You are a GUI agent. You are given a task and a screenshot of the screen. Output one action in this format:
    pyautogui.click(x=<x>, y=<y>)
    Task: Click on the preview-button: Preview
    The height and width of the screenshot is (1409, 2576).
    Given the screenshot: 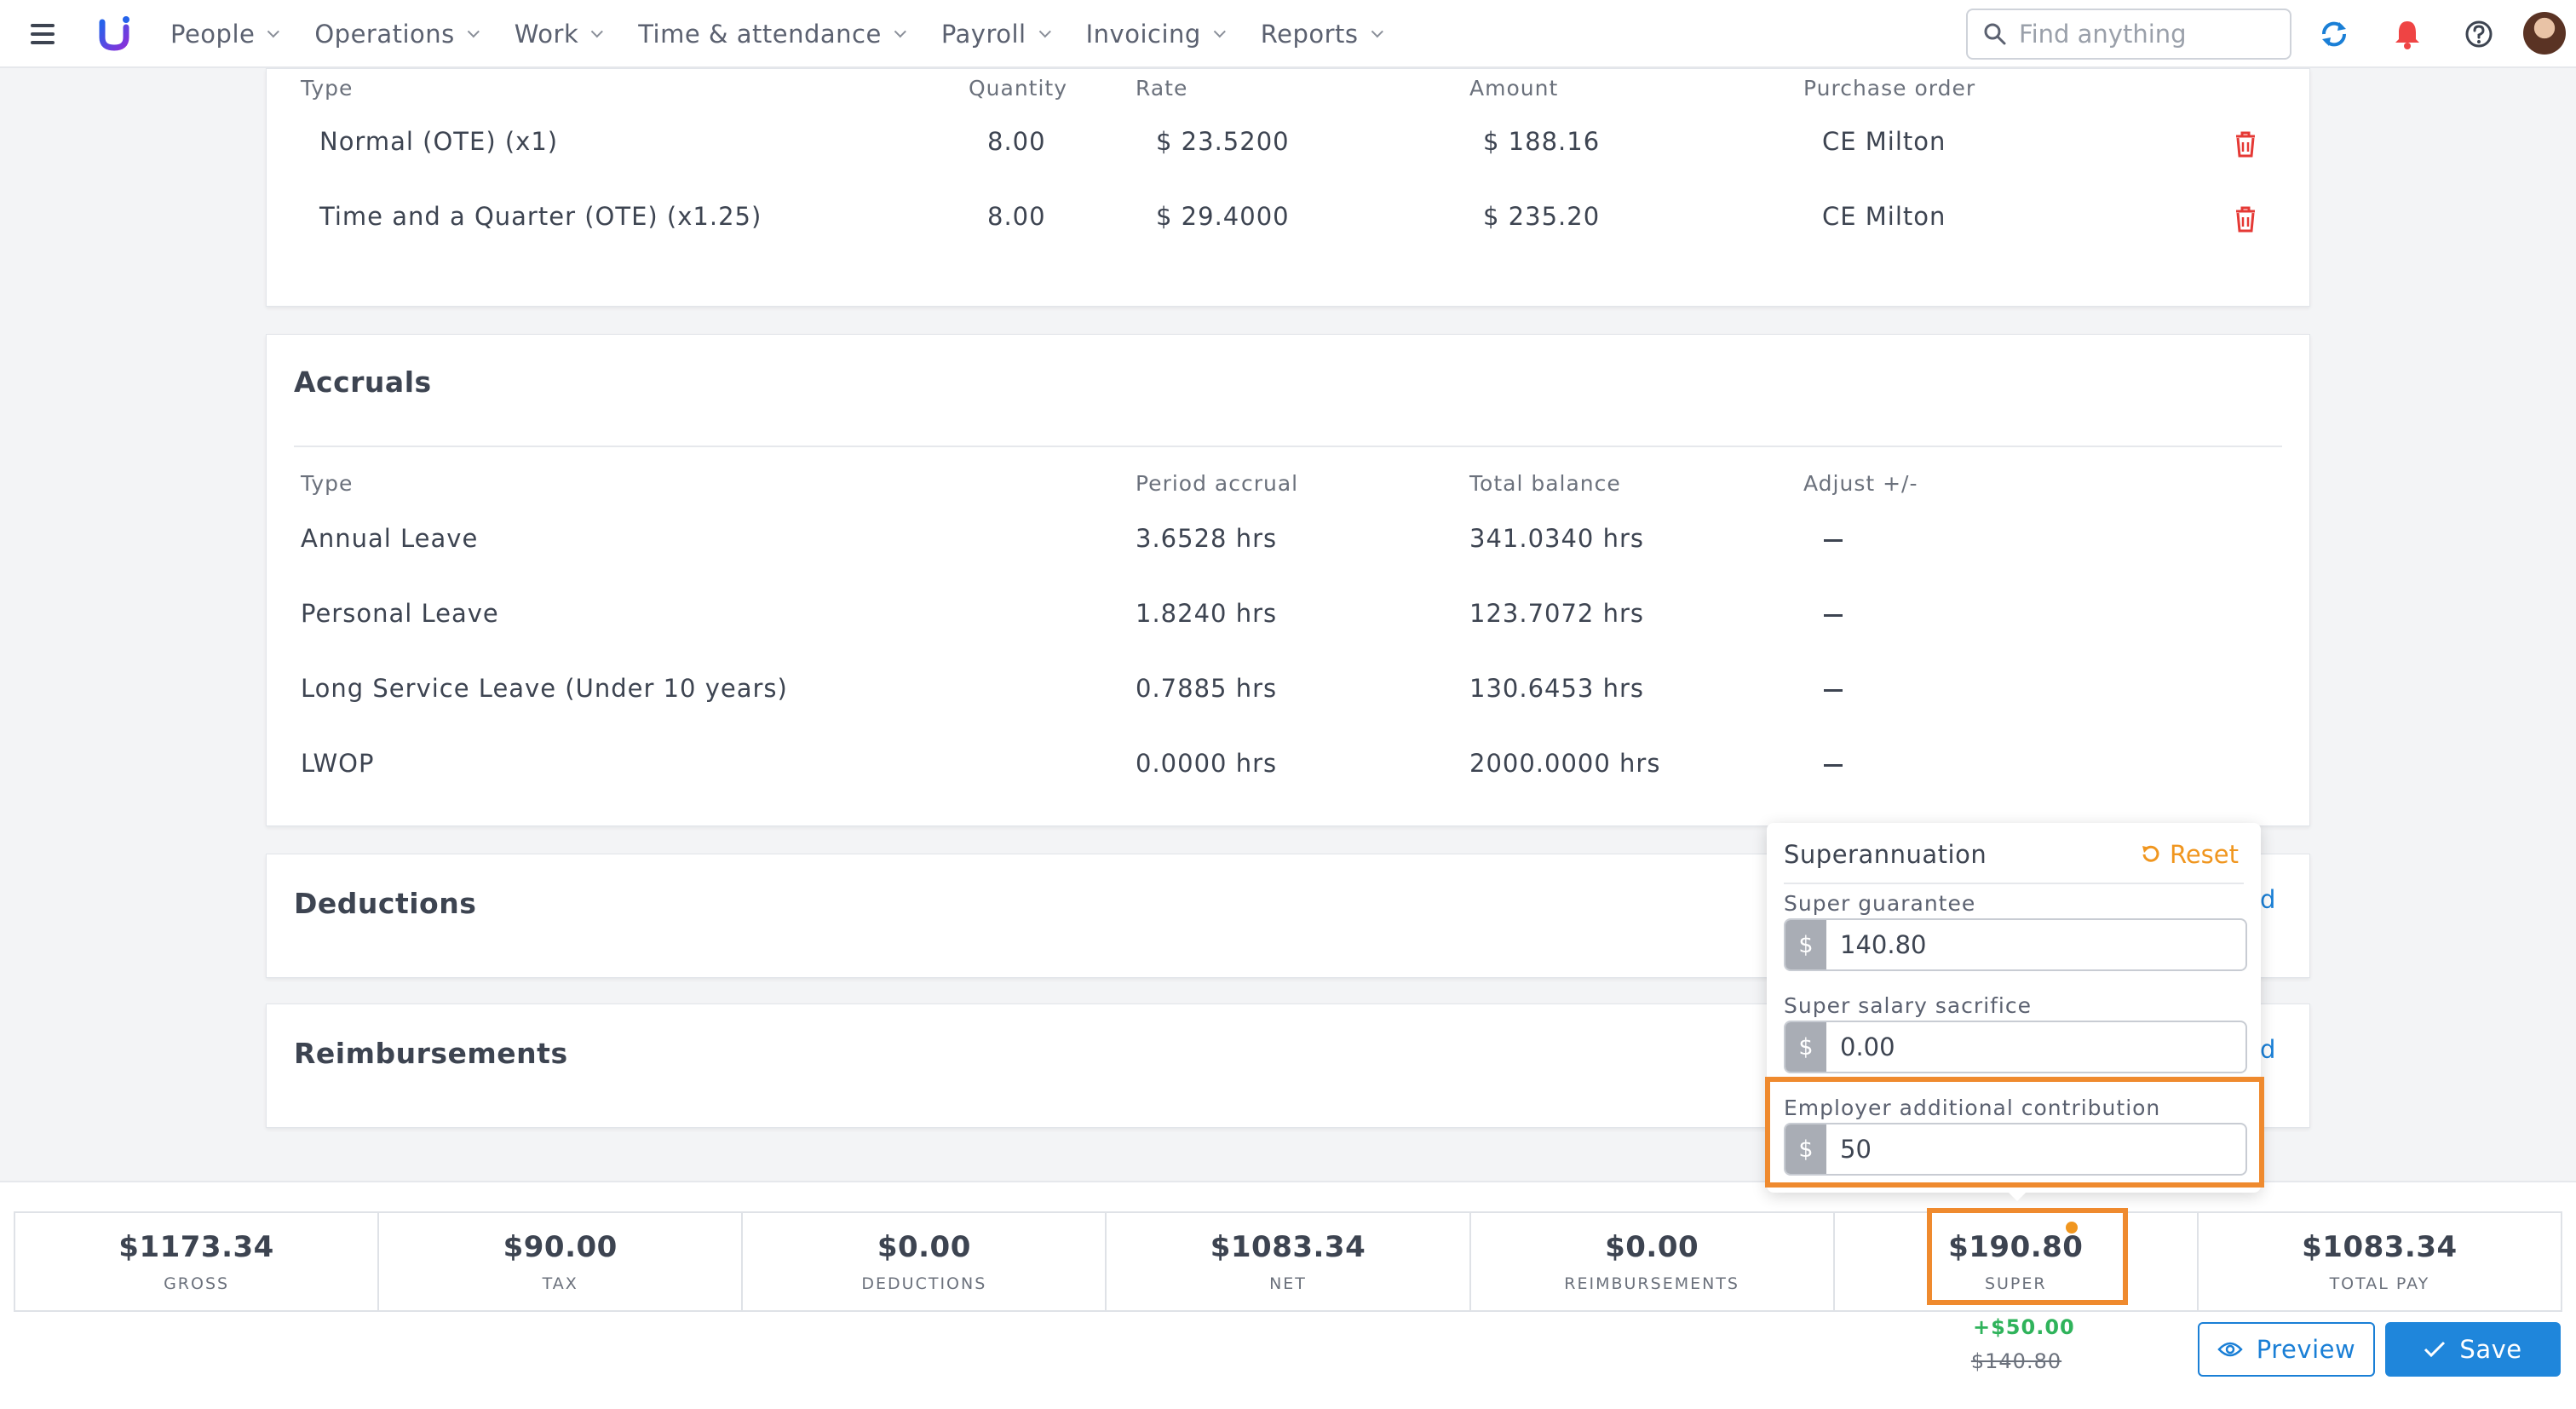 What is the action you would take?
    pyautogui.click(x=2286, y=1349)
    